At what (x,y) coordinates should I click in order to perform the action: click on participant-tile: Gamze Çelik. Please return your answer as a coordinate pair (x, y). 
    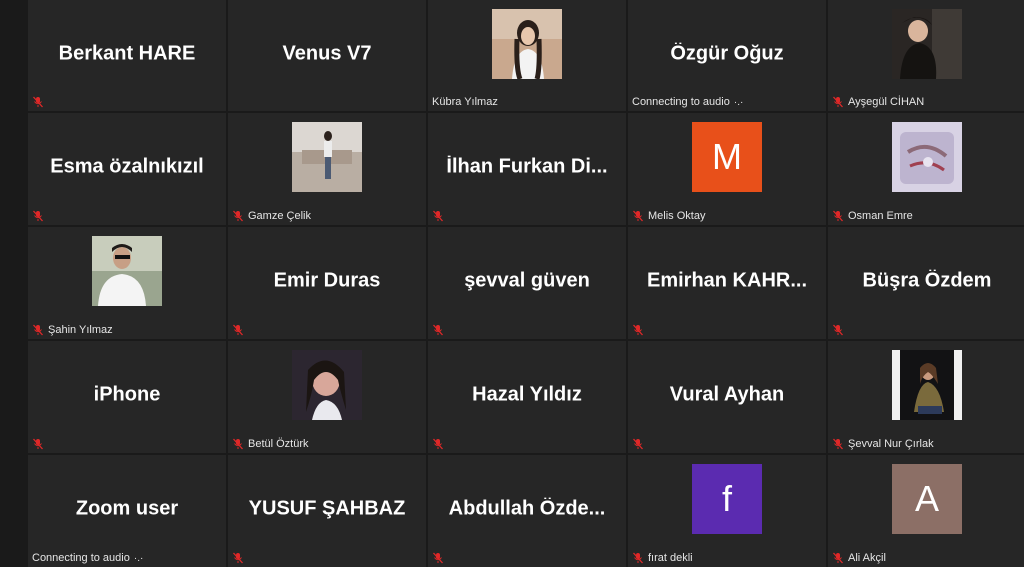
    Looking at the image, I should click on (327, 169).